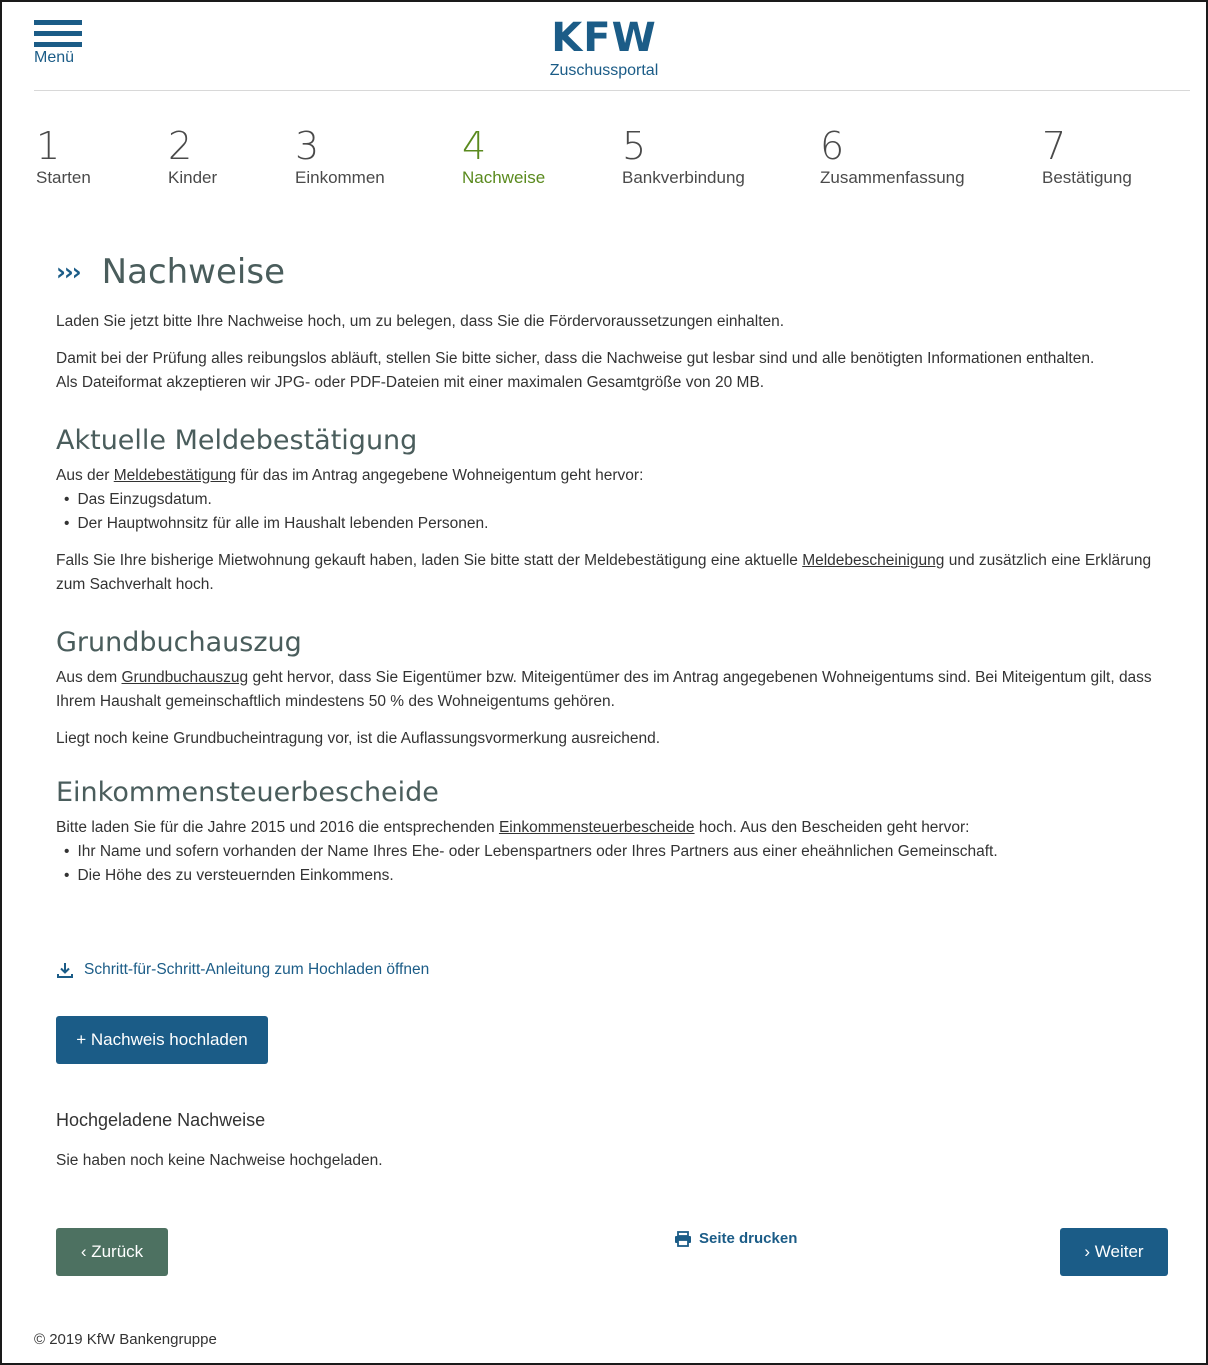 This screenshot has width=1208, height=1365. Describe the element at coordinates (89, 677) in the screenshot. I see `text: Aus dem` at that location.